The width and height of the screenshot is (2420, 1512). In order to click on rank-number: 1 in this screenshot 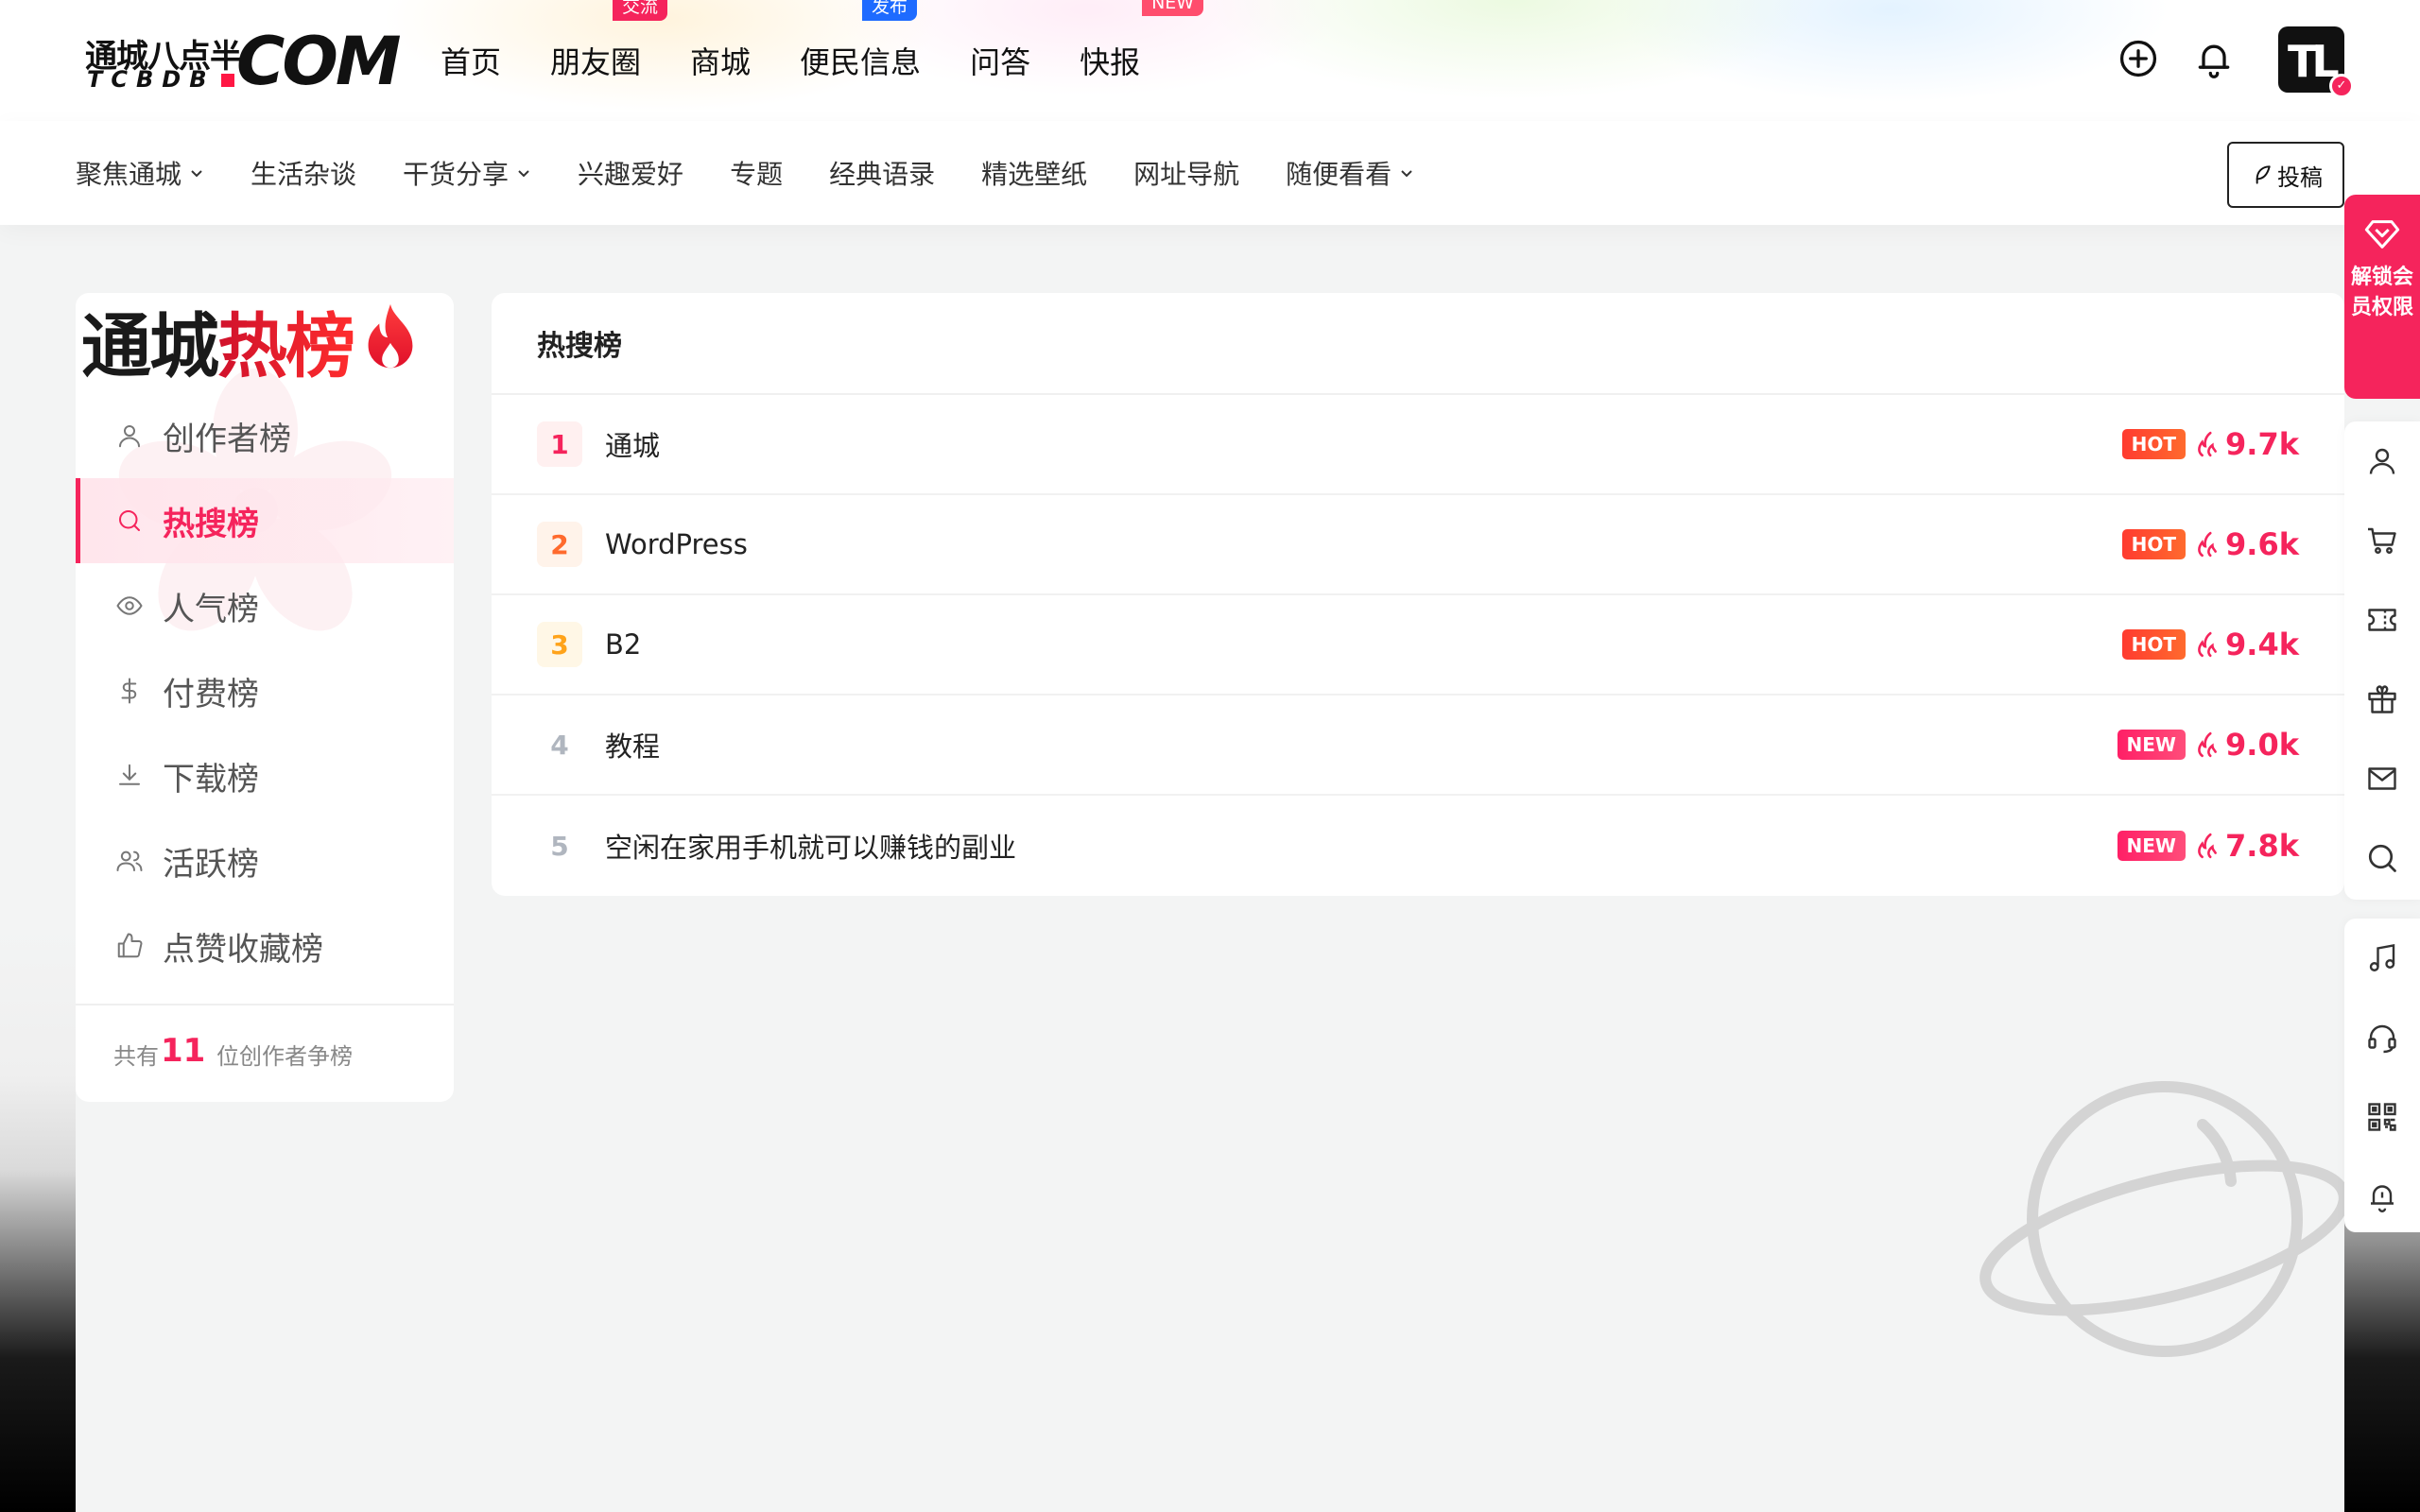, I will do `click(559, 444)`.